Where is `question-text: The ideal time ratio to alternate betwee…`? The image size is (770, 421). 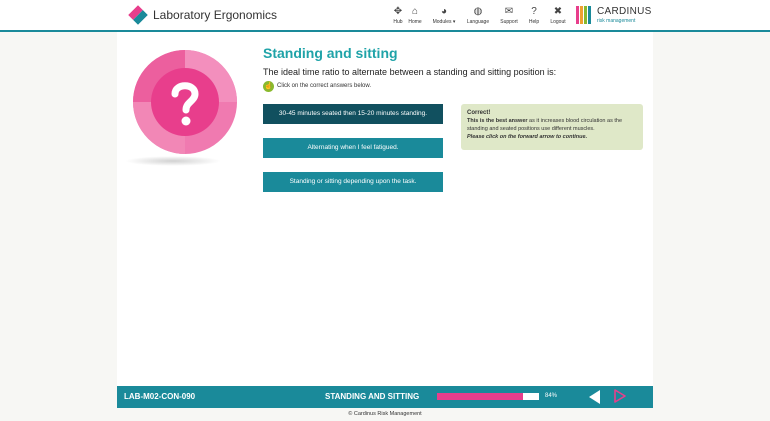 question-text: The ideal time ratio to alternate betwee… is located at coordinates (410, 72).